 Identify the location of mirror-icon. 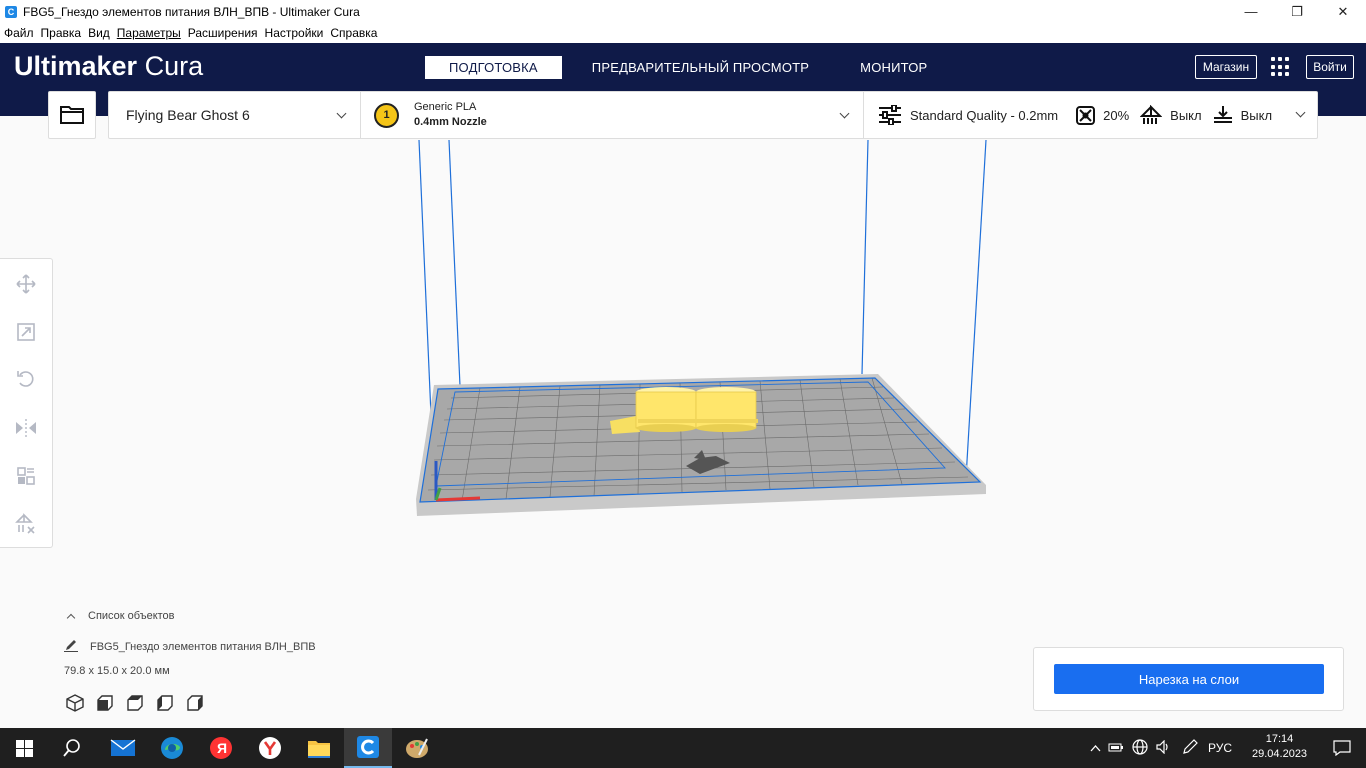
(26, 428).